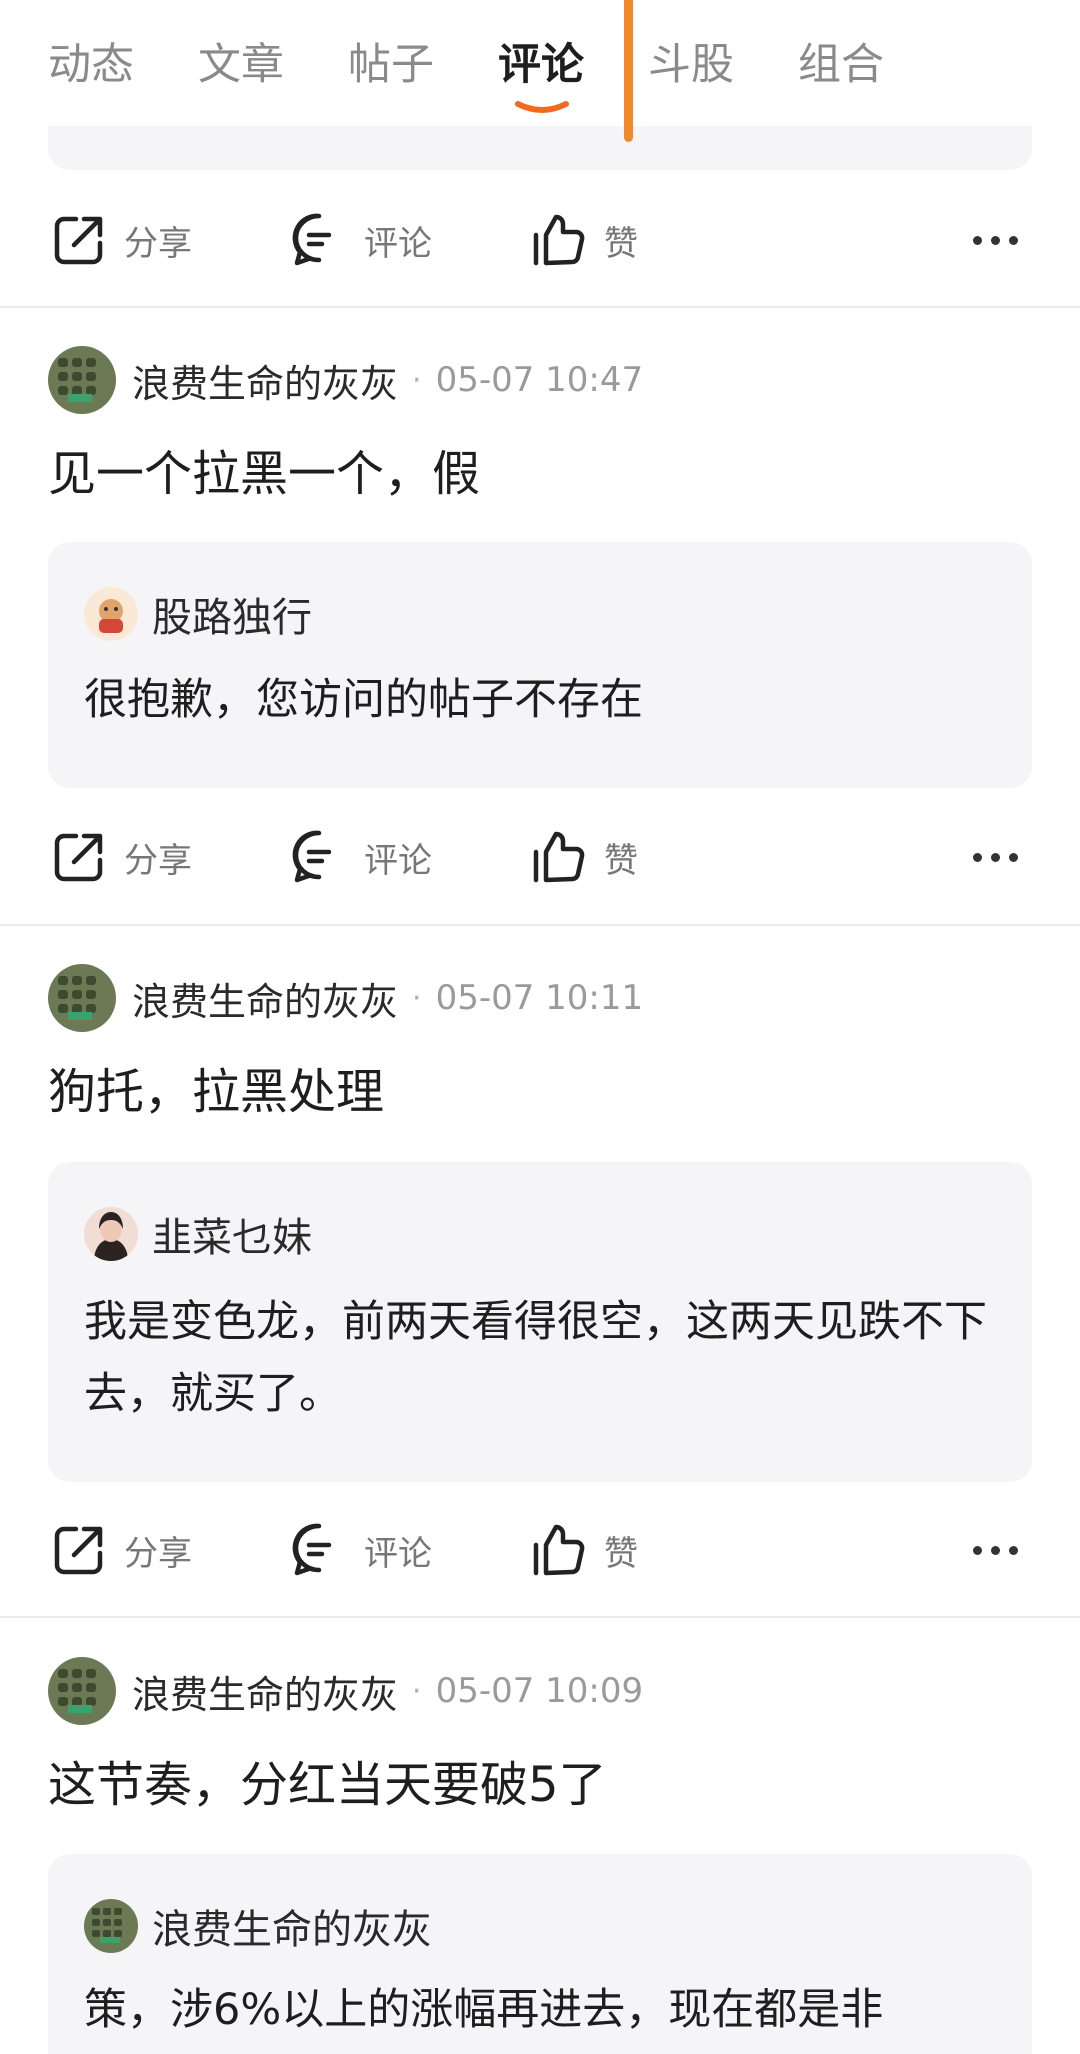  I want to click on post-header: 浪费生命的灰灰 · 05-07 10:47, so click(345, 380).